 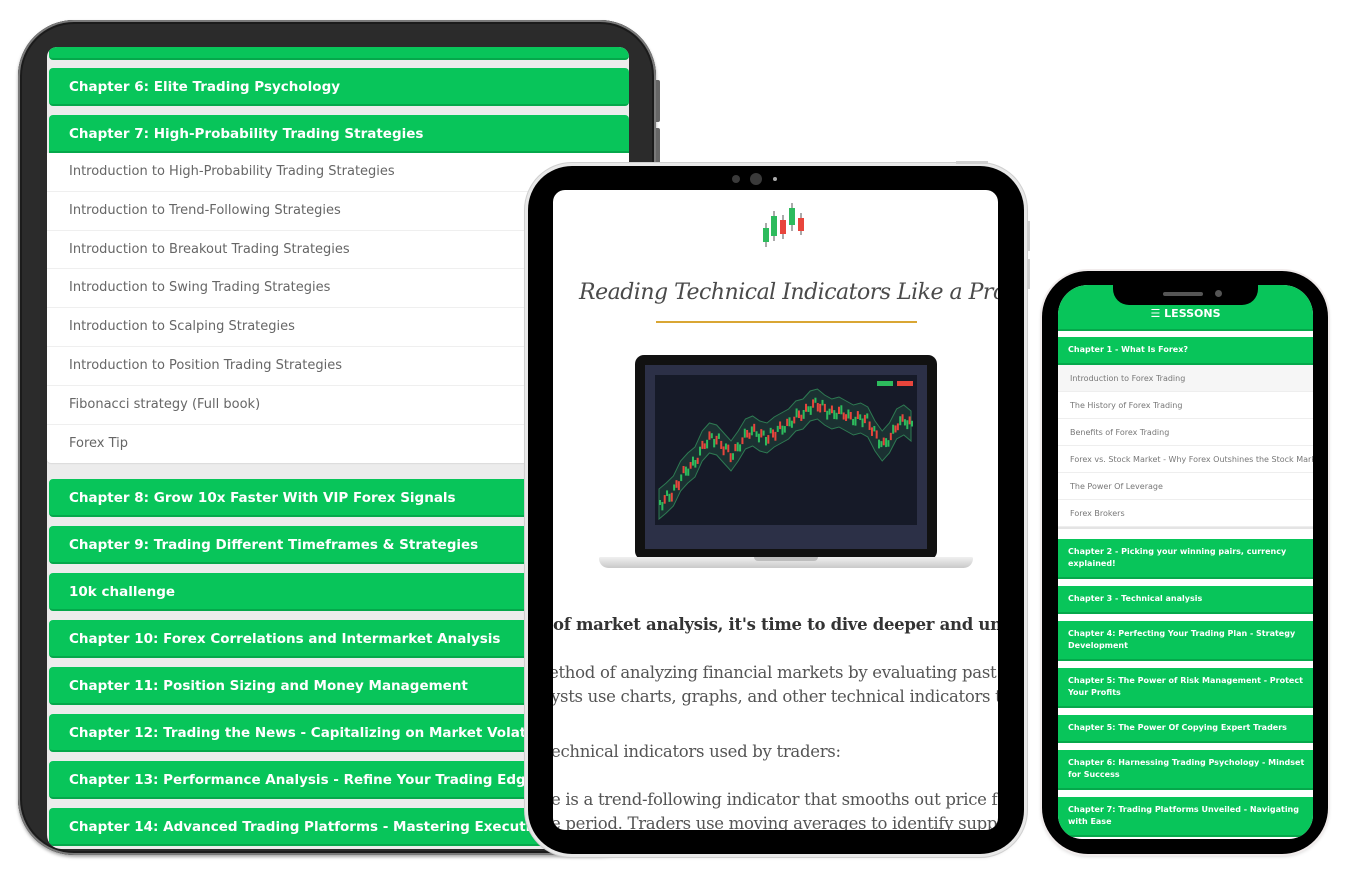 I want to click on hamburger-icon: ☰, so click(x=1155, y=313).